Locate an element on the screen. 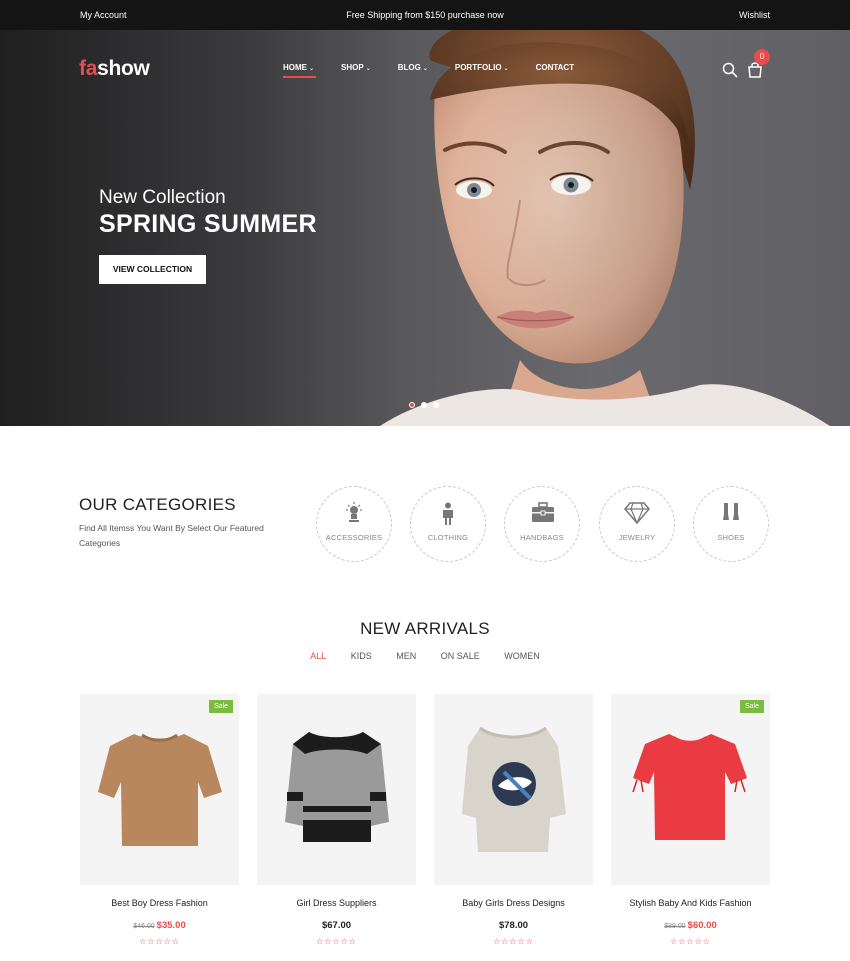  product-name: Stylish Baby And Kids Fashion is located at coordinates (690, 903).